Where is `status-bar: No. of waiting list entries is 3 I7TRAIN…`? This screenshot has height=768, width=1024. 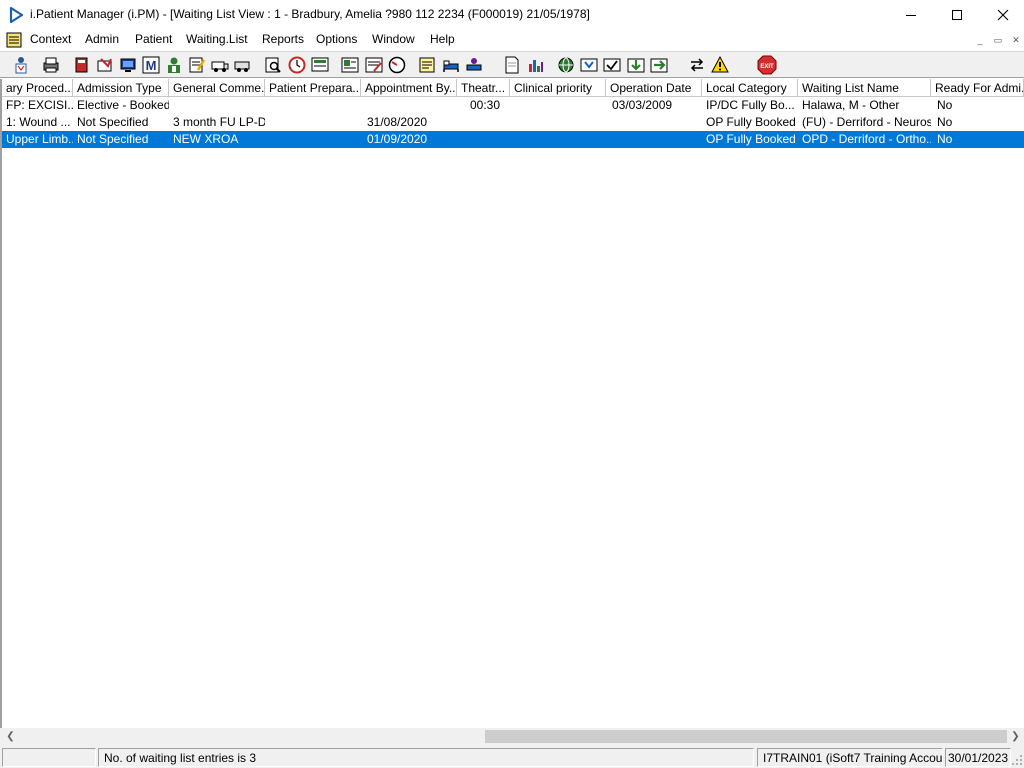
status-bar: No. of waiting list entries is 3 I7TRAIN… is located at coordinates (512, 756).